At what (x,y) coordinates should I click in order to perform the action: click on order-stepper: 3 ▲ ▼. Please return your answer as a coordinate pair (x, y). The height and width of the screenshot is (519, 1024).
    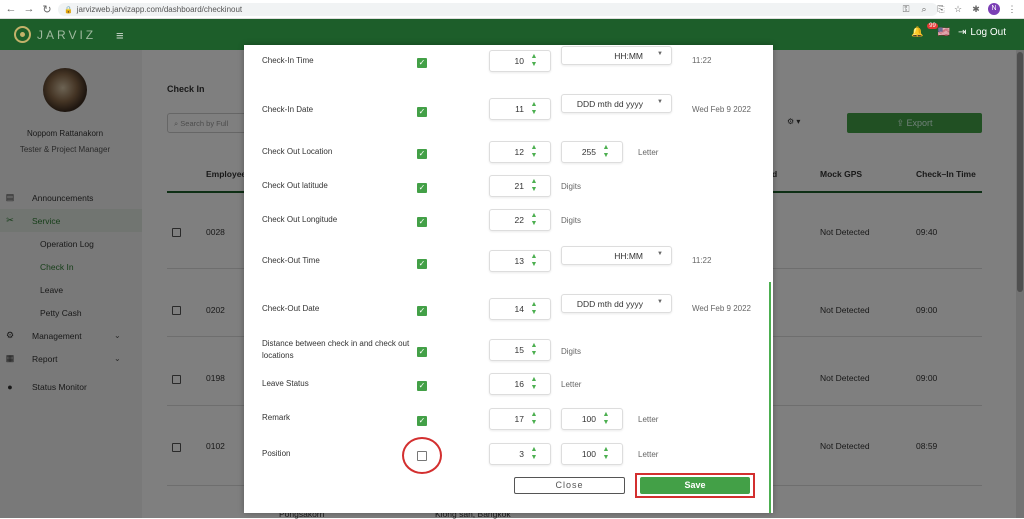
    Looking at the image, I should click on (520, 454).